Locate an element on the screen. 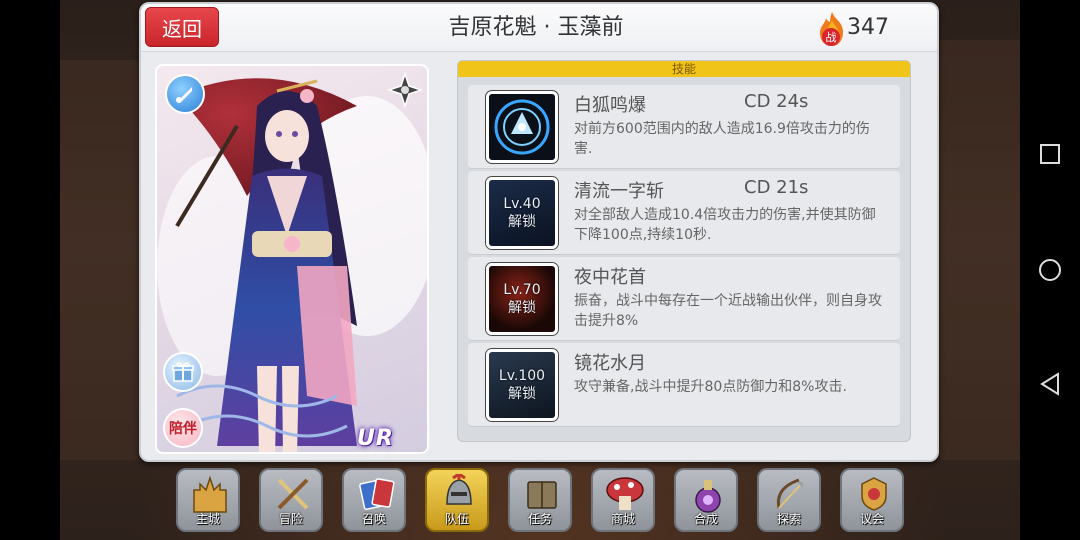  companion-button: 陪伴 is located at coordinates (183, 428).